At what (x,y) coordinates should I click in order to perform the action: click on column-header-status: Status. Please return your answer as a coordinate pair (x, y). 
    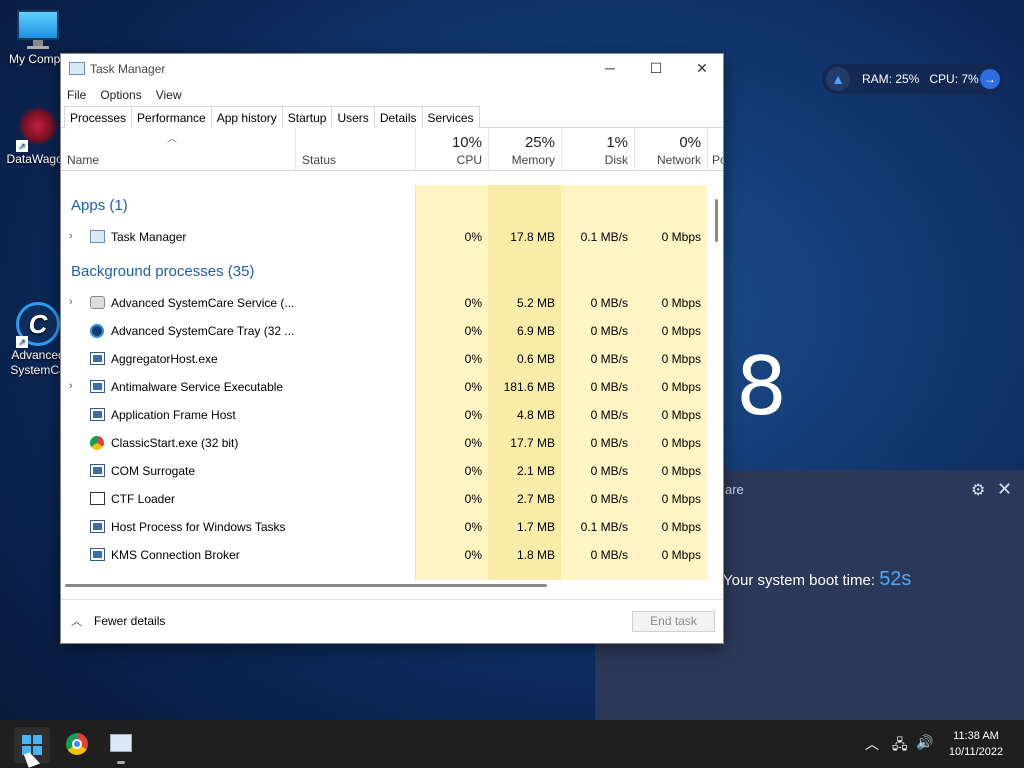
    Looking at the image, I should click on (355, 149).